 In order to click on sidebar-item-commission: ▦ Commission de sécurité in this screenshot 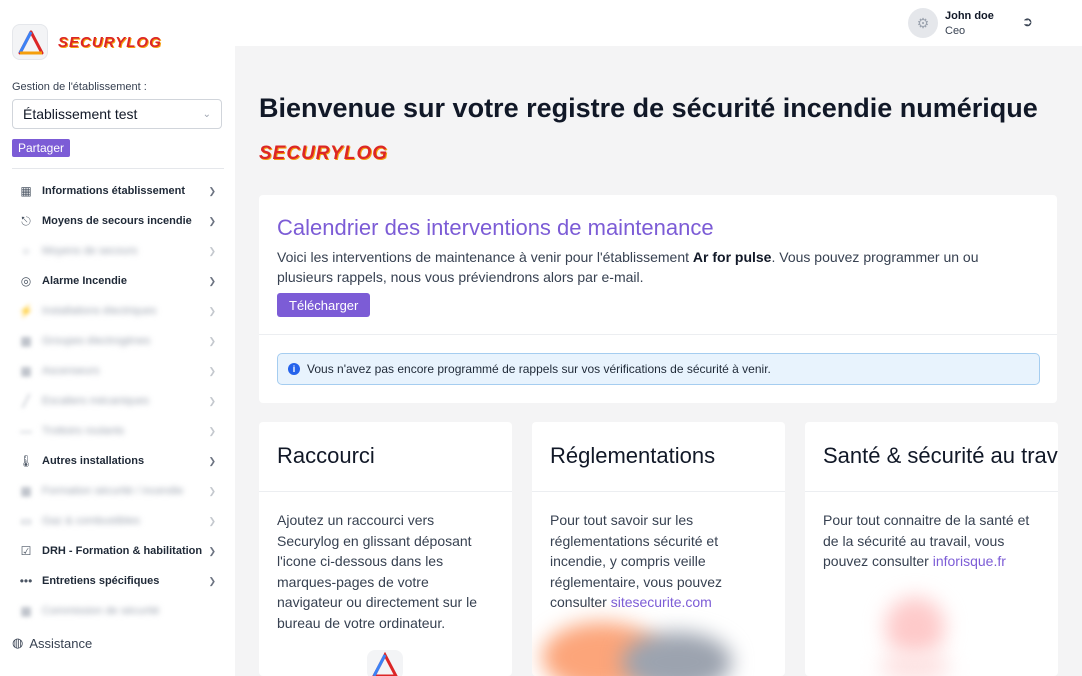, I will do `click(118, 611)`.